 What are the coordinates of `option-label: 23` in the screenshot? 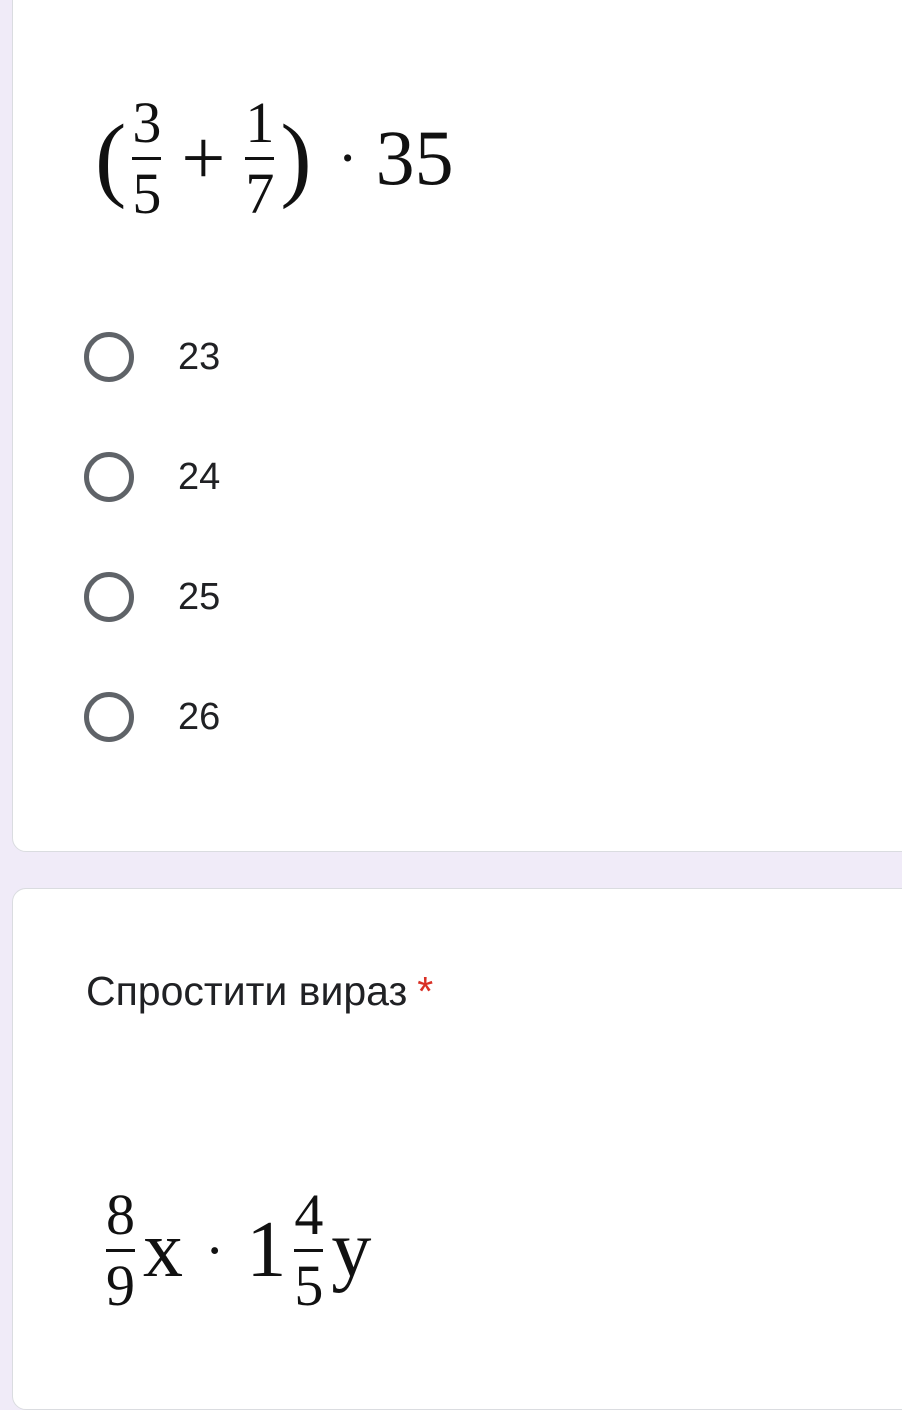 It's located at (199, 356).